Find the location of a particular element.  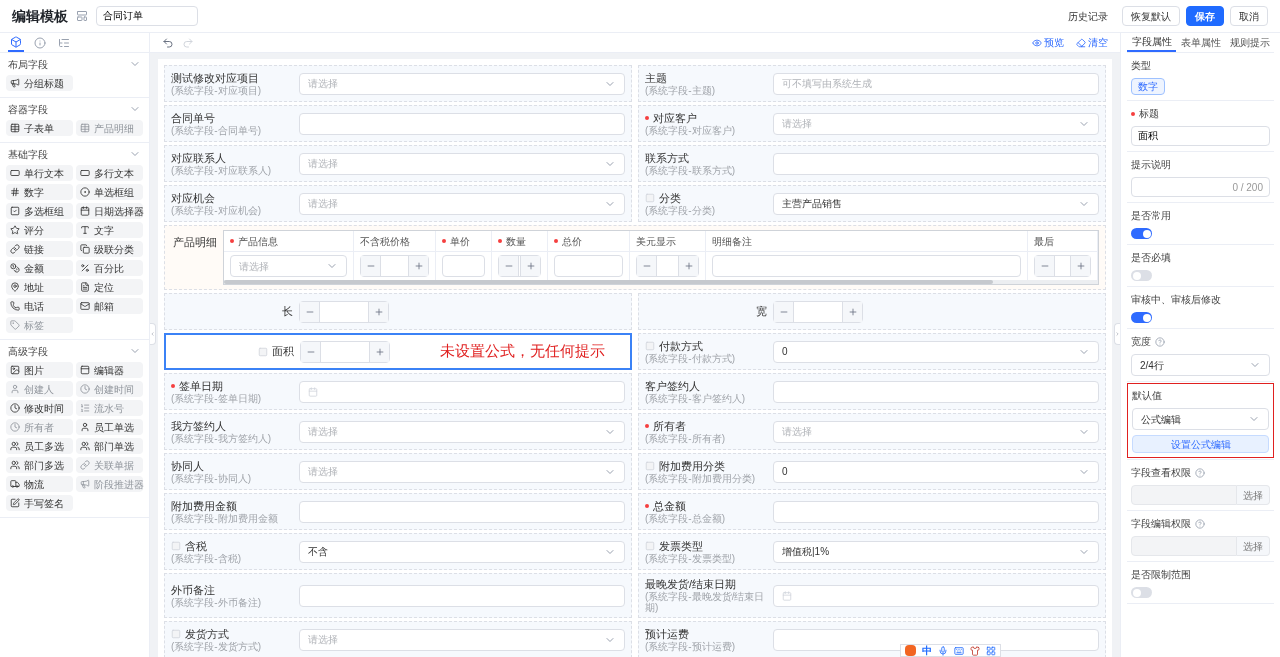

field-type-item: 编辑器 is located at coordinates (109, 370).